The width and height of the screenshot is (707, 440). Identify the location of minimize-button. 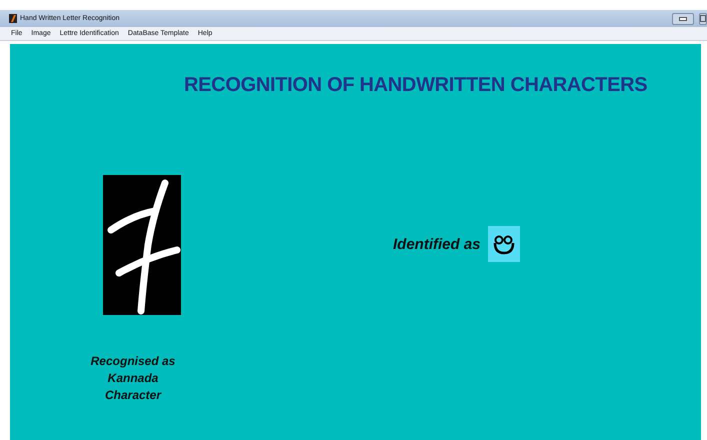
(683, 18).